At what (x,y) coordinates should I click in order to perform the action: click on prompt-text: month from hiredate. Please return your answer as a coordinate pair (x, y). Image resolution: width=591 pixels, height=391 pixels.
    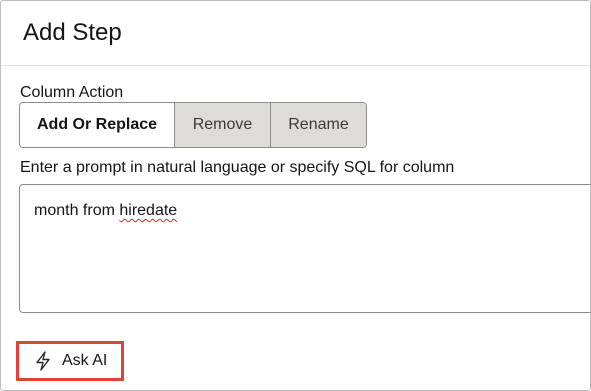
    Looking at the image, I should click on (105, 211).